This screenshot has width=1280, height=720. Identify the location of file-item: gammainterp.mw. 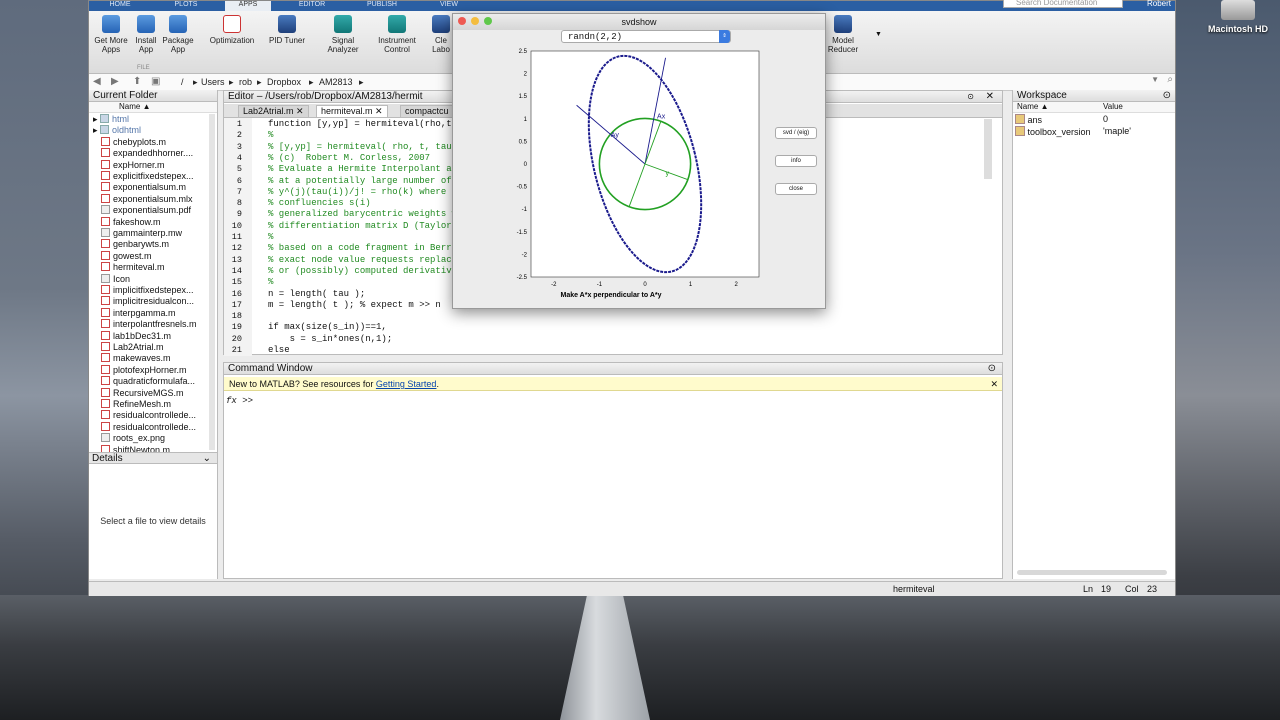
(141, 233).